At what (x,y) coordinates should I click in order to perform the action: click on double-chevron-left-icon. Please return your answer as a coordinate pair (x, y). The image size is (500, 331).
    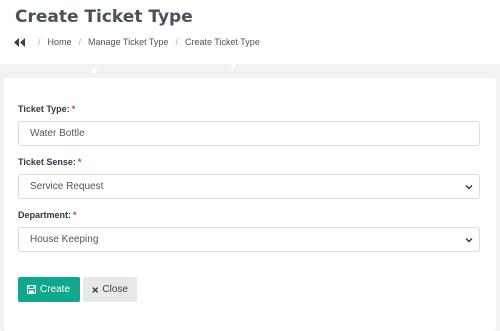
    Looking at the image, I should click on (19, 42).